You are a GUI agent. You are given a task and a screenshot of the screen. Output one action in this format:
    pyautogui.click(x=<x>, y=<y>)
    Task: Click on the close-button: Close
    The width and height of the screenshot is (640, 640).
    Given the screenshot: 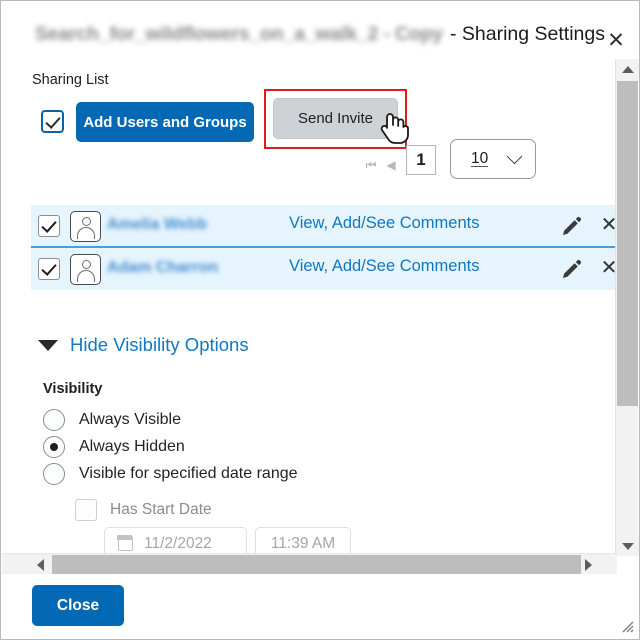 What is the action you would take?
    pyautogui.click(x=78, y=605)
    